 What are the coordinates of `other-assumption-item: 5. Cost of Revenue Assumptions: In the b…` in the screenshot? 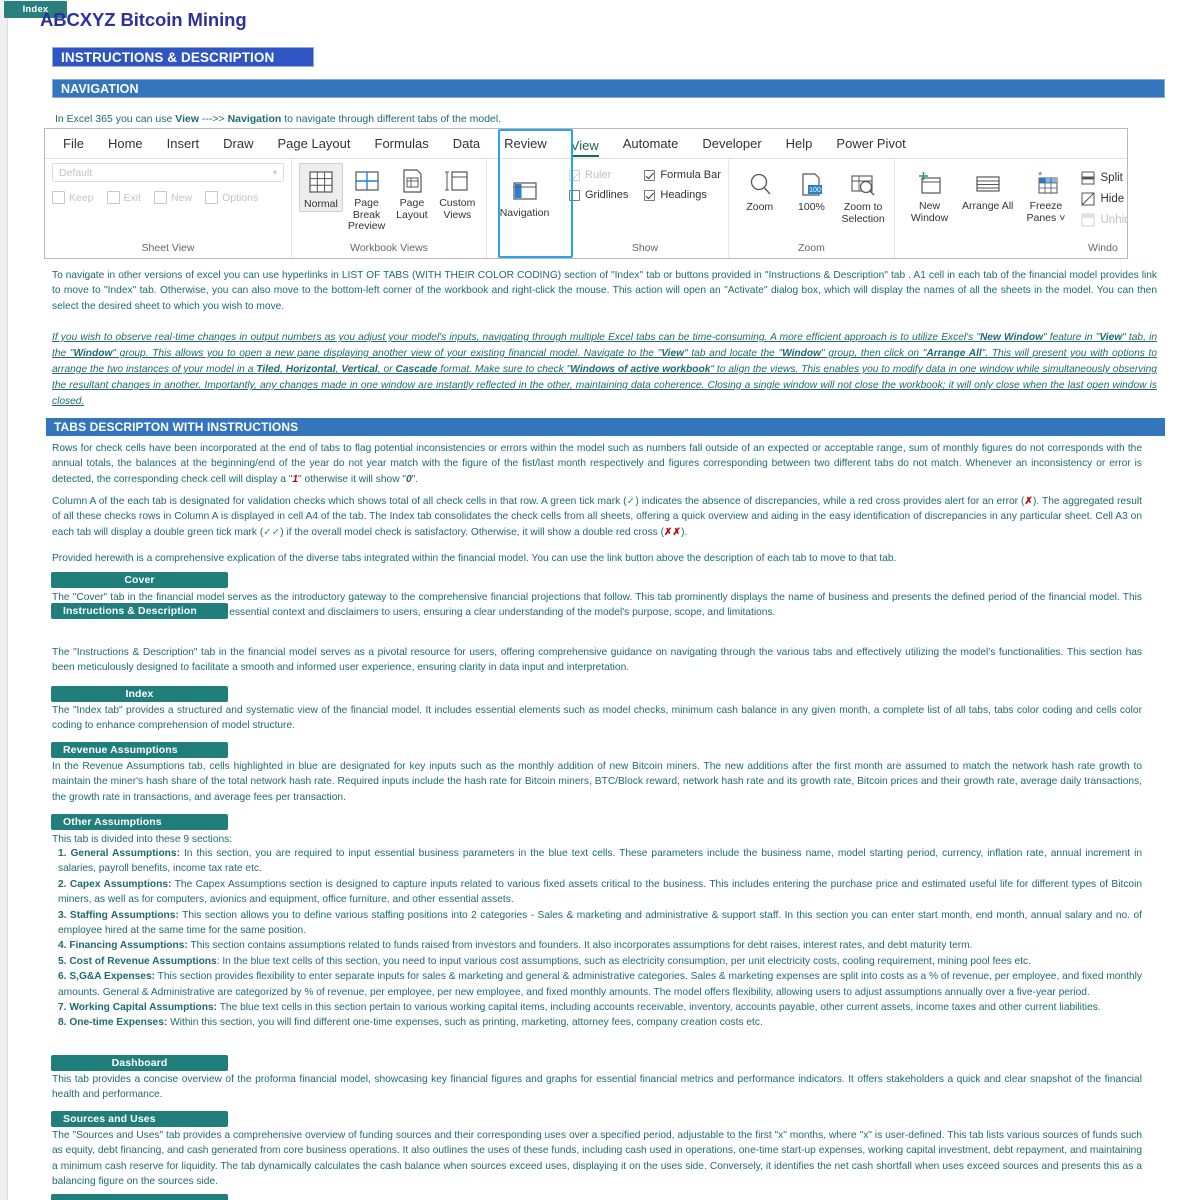 It's located at (544, 961).